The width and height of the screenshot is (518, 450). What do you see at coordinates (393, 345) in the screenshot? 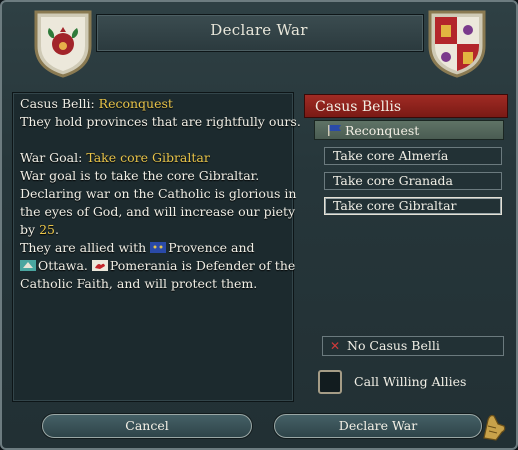
I see `no-cb-label: No Casus Belli` at bounding box center [393, 345].